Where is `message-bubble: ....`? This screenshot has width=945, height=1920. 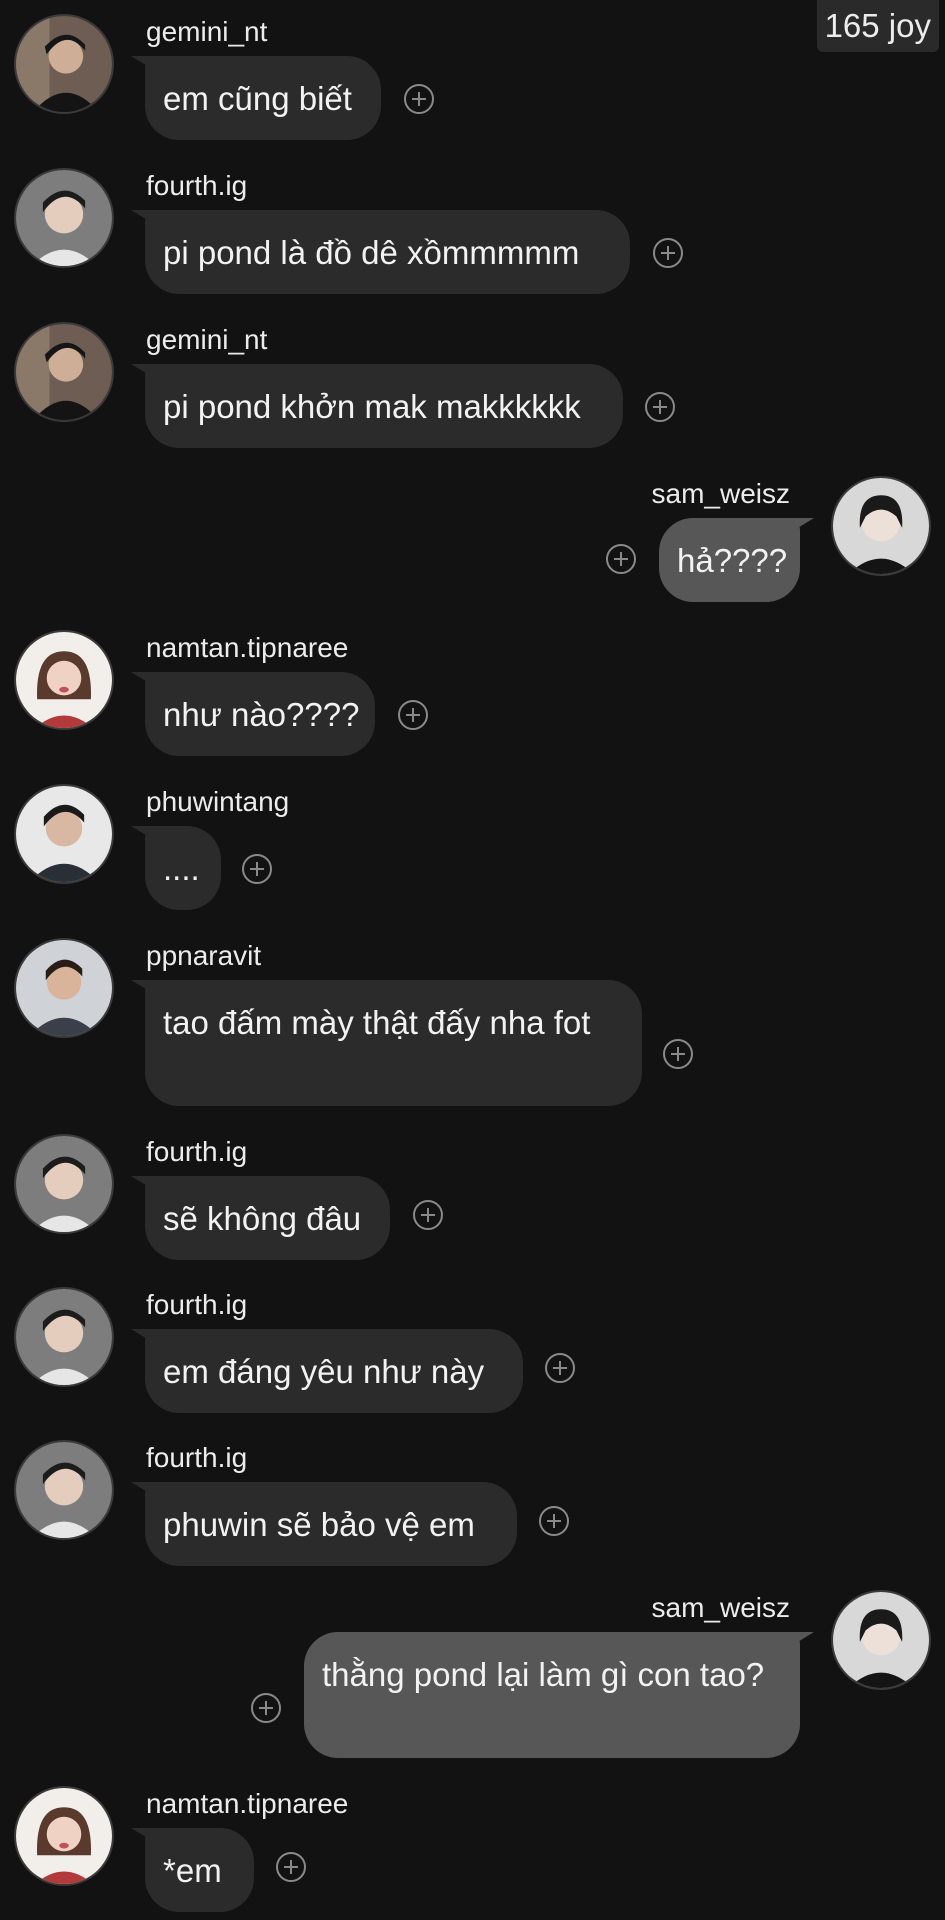 message-bubble: .... is located at coordinates (183, 868).